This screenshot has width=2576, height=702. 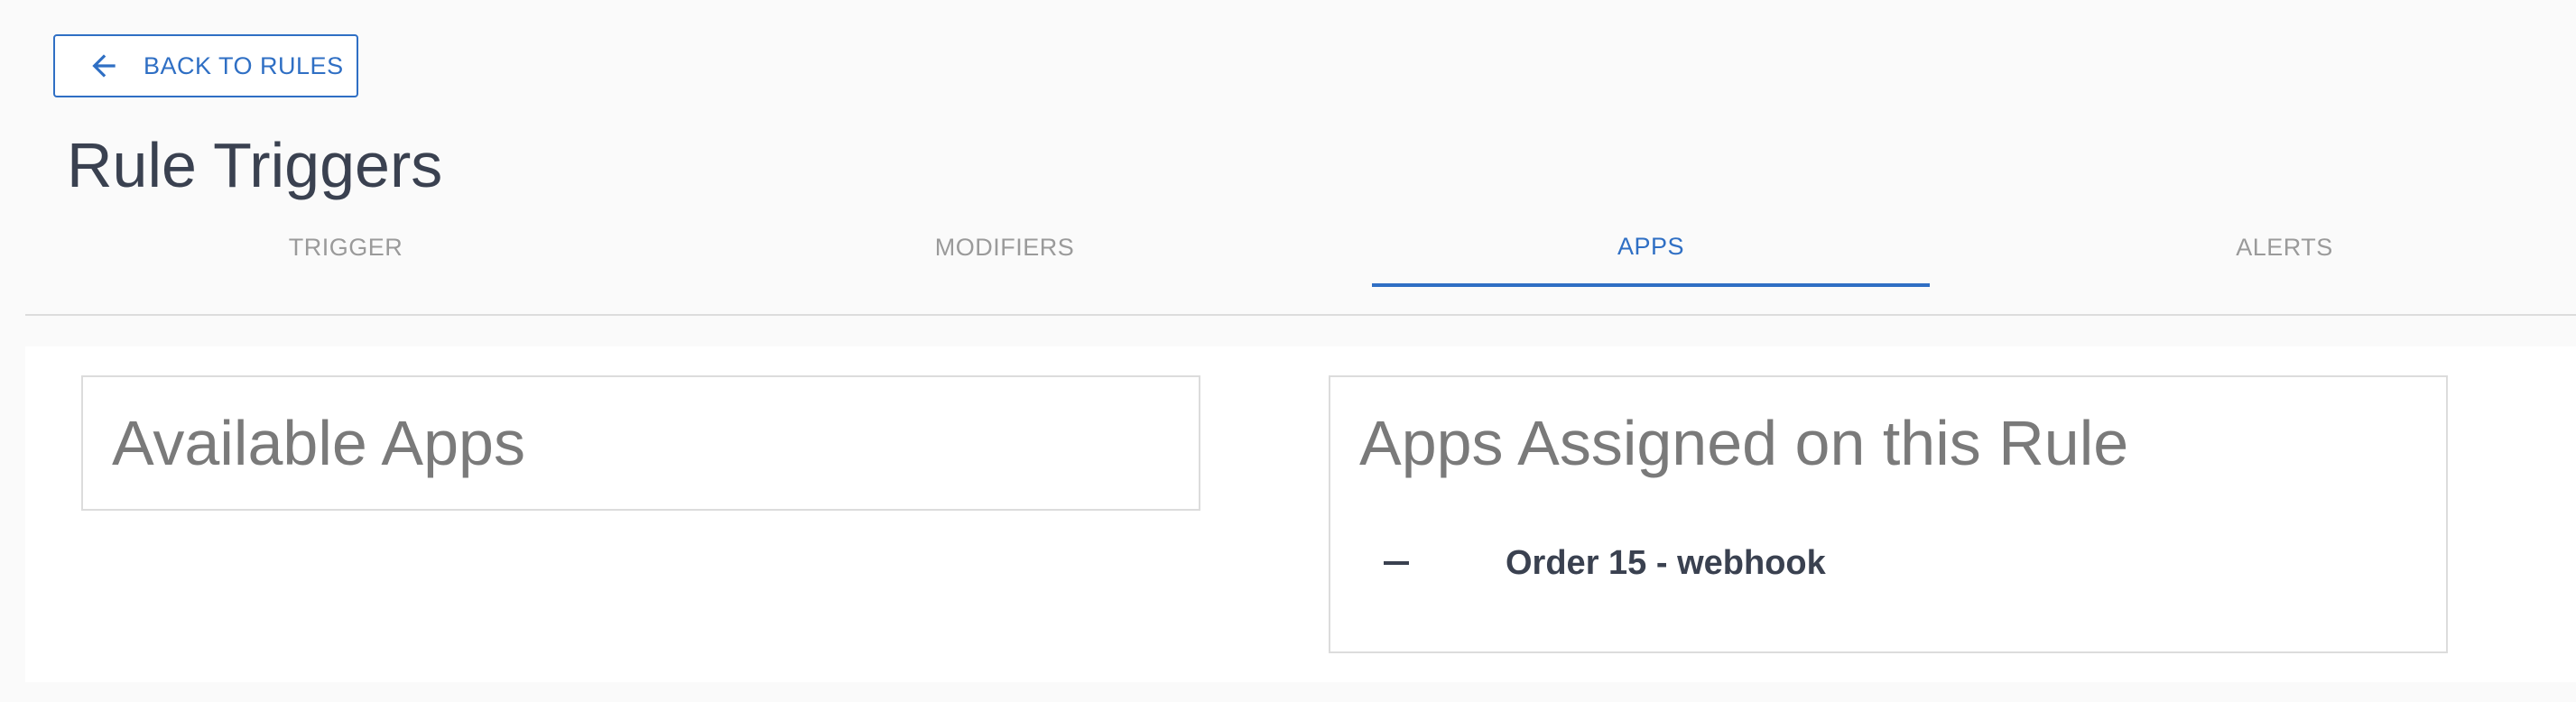 I want to click on list-item: Order 15 - webhook, so click(x=1604, y=563).